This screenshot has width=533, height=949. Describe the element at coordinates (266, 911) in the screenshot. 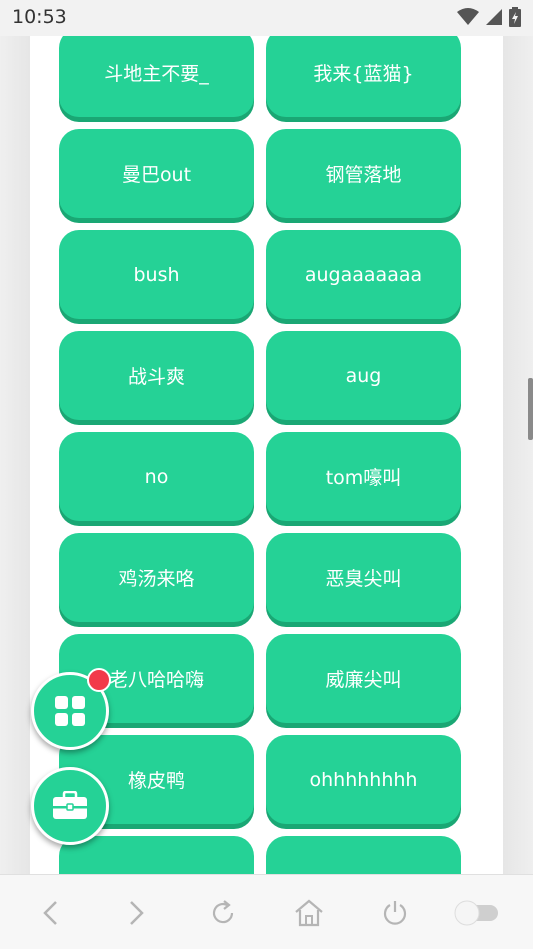

I see `bottom-navigation-bar` at that location.